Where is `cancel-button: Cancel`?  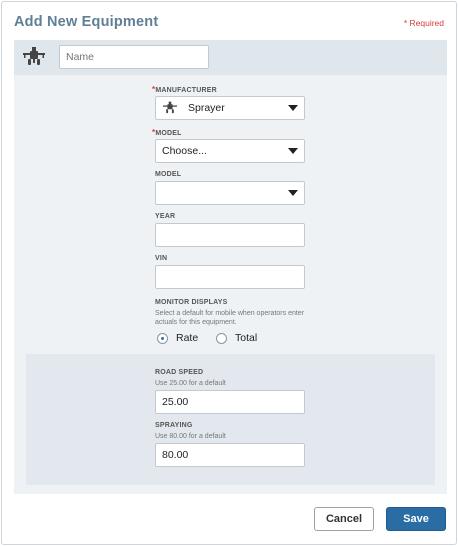 cancel-button: Cancel is located at coordinates (344, 519).